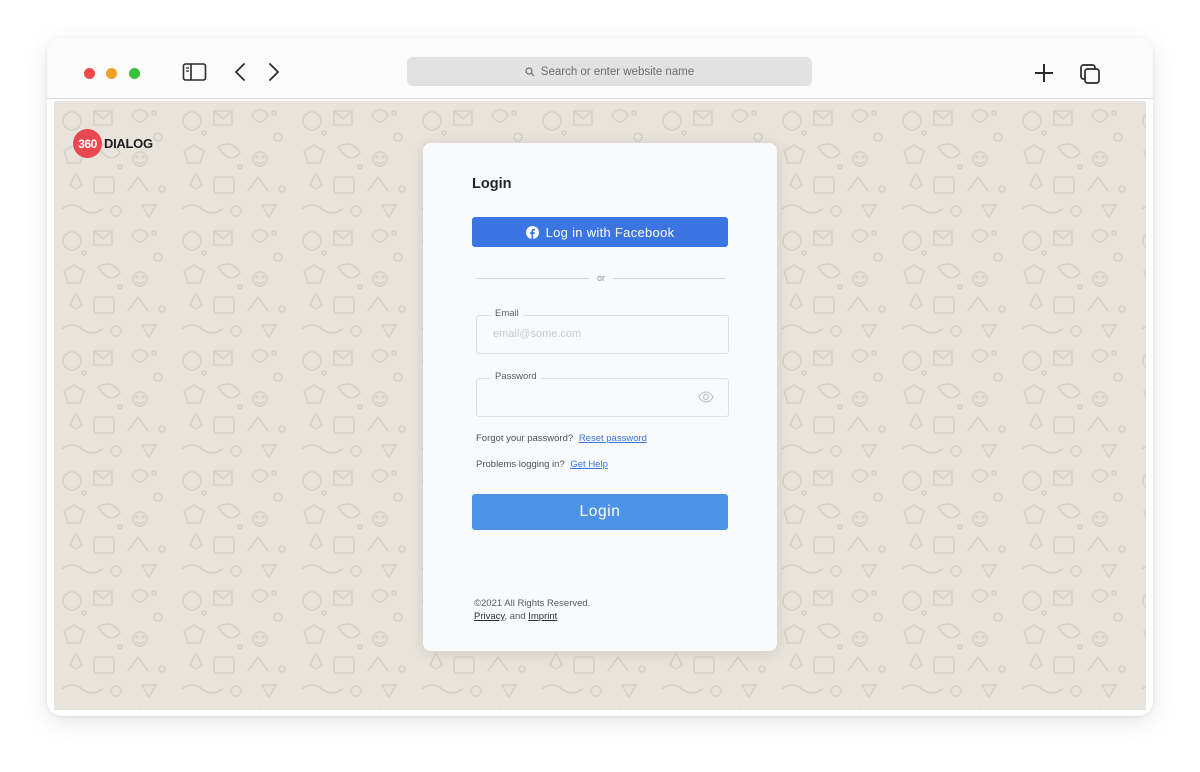 The image size is (1200, 772). I want to click on divider-or-text: or, so click(601, 278).